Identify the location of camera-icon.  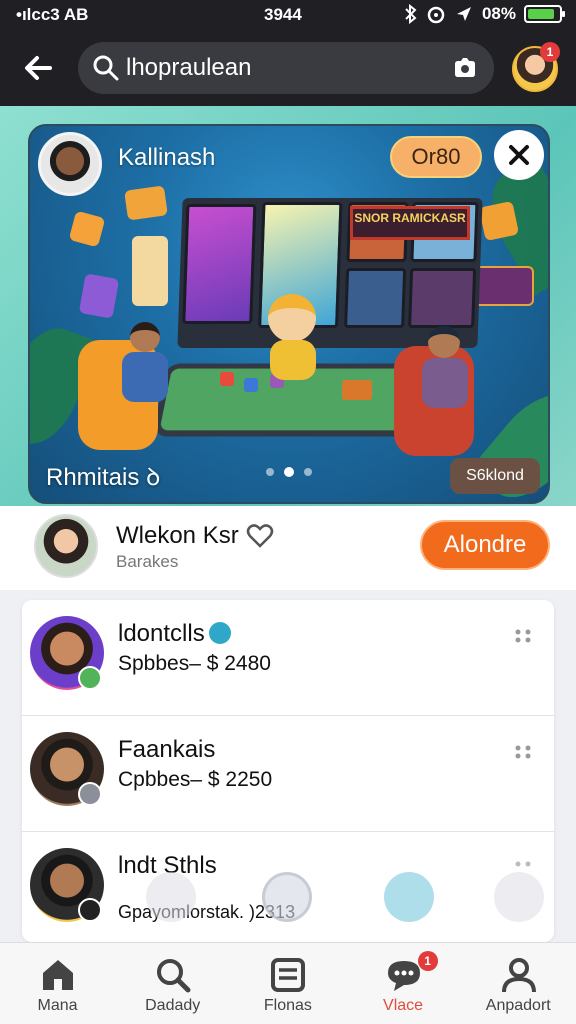
(465, 68).